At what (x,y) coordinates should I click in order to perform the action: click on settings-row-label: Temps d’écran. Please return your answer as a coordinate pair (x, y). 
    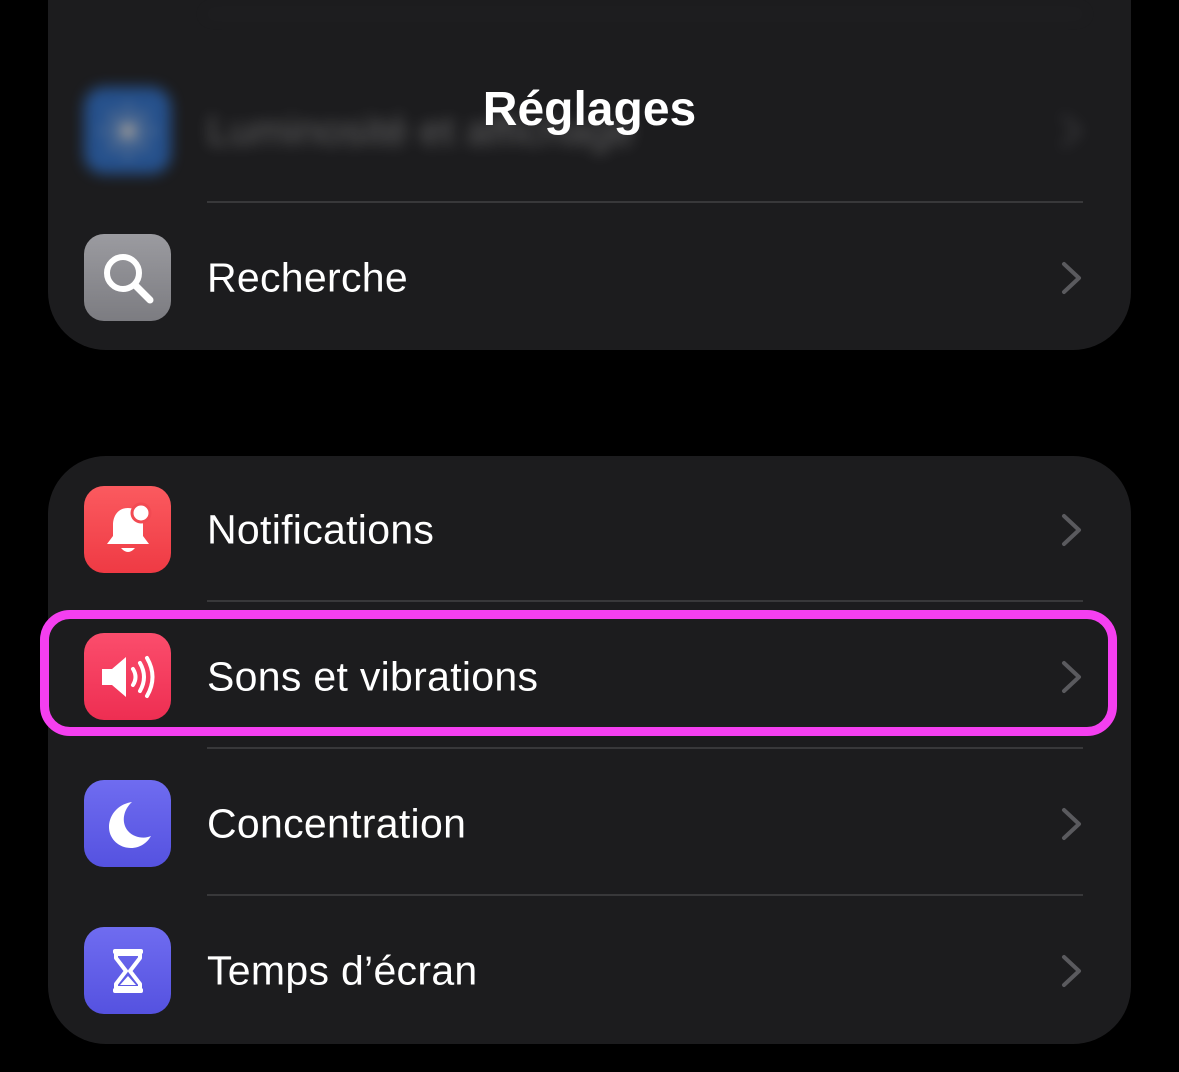
    Looking at the image, I should click on (342, 970).